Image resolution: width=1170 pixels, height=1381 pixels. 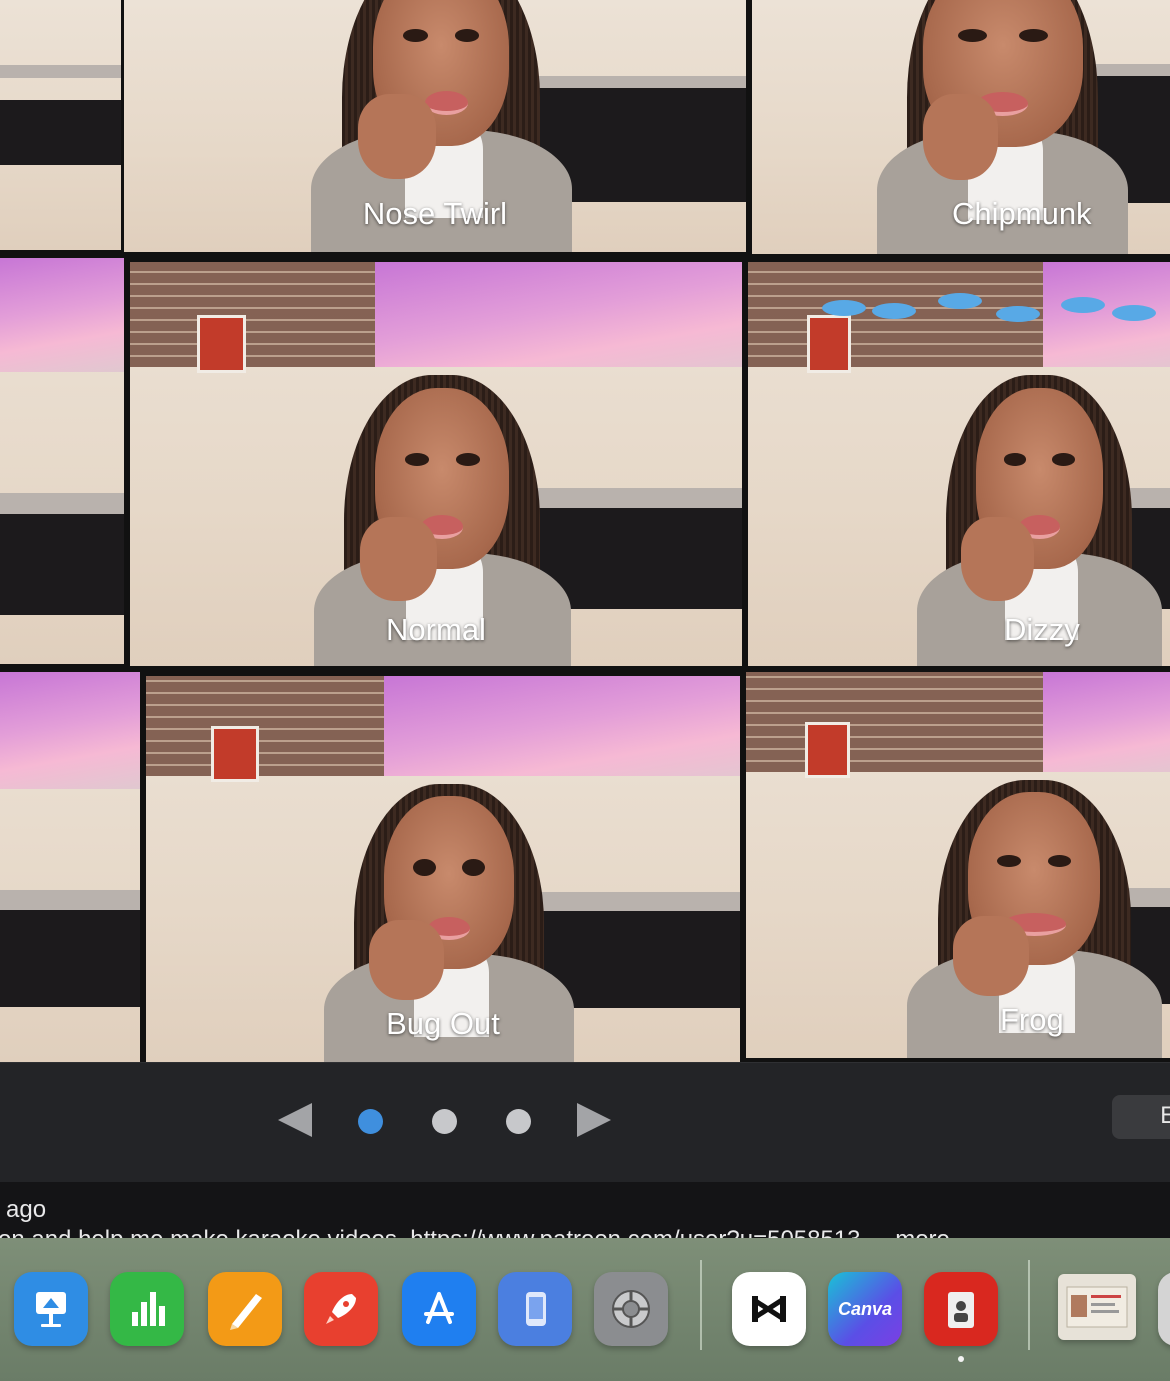 What do you see at coordinates (865, 1309) in the screenshot?
I see `canva-icon: Canva` at bounding box center [865, 1309].